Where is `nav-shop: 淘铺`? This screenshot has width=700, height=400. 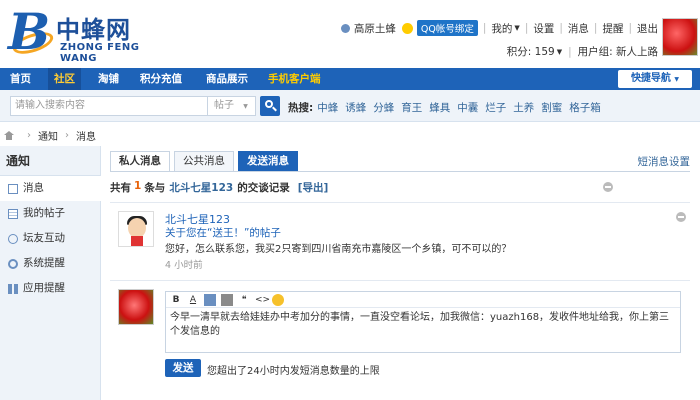 nav-shop: 淘铺 is located at coordinates (108, 79).